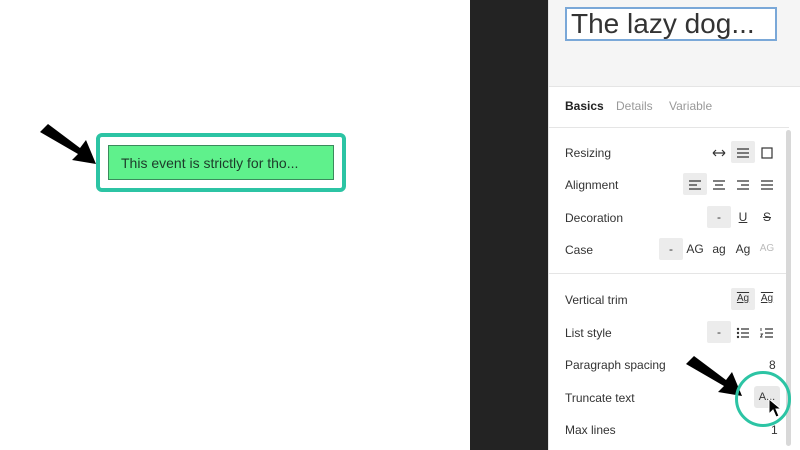  I want to click on decoration-underline-button: U, so click(743, 217).